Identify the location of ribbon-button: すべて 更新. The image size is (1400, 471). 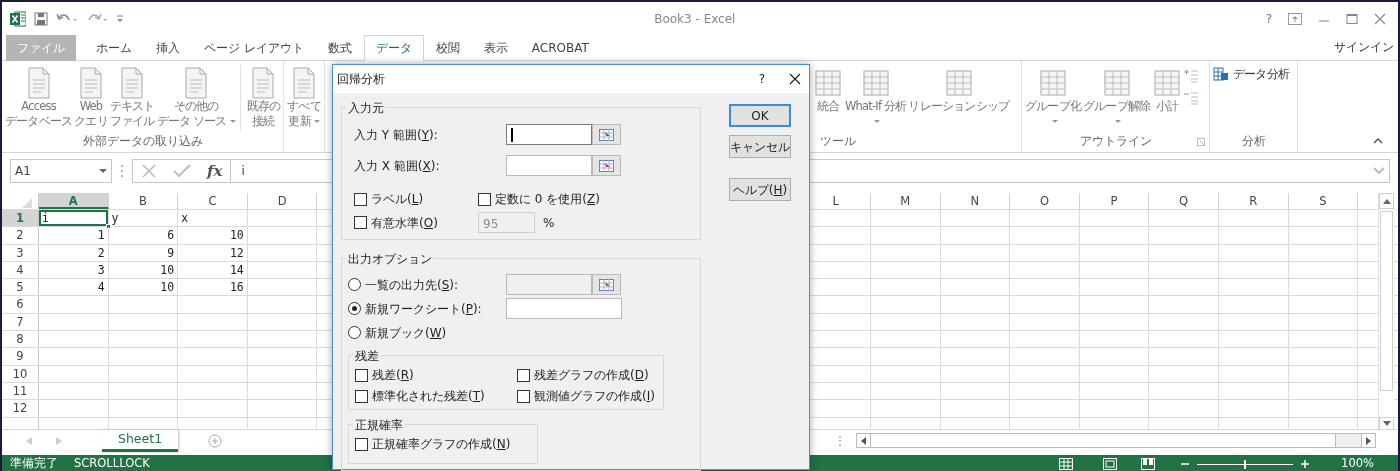
(304, 98).